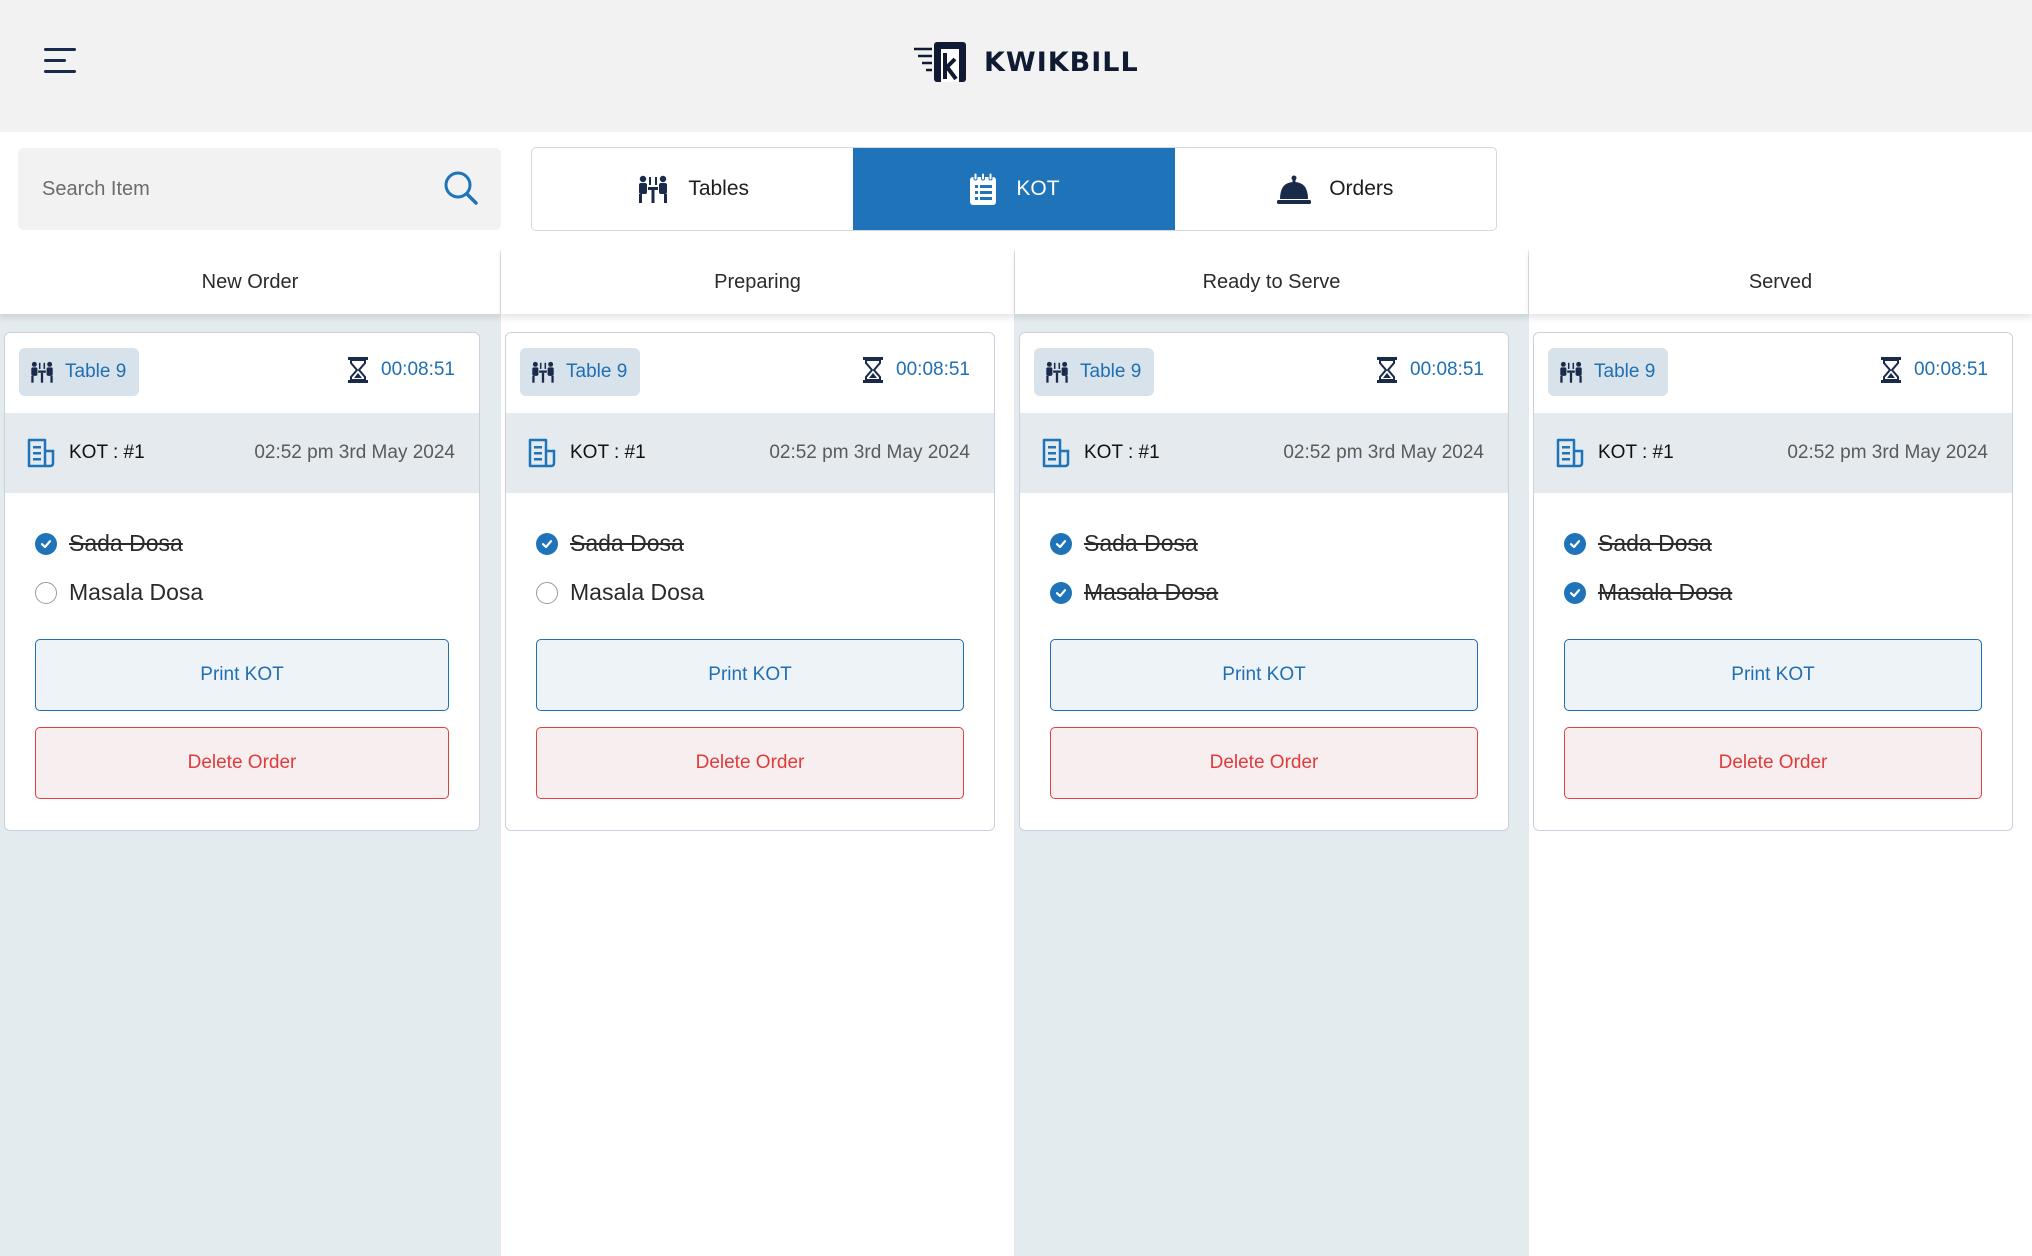 The height and width of the screenshot is (1256, 2032). I want to click on search-box, so click(259, 189).